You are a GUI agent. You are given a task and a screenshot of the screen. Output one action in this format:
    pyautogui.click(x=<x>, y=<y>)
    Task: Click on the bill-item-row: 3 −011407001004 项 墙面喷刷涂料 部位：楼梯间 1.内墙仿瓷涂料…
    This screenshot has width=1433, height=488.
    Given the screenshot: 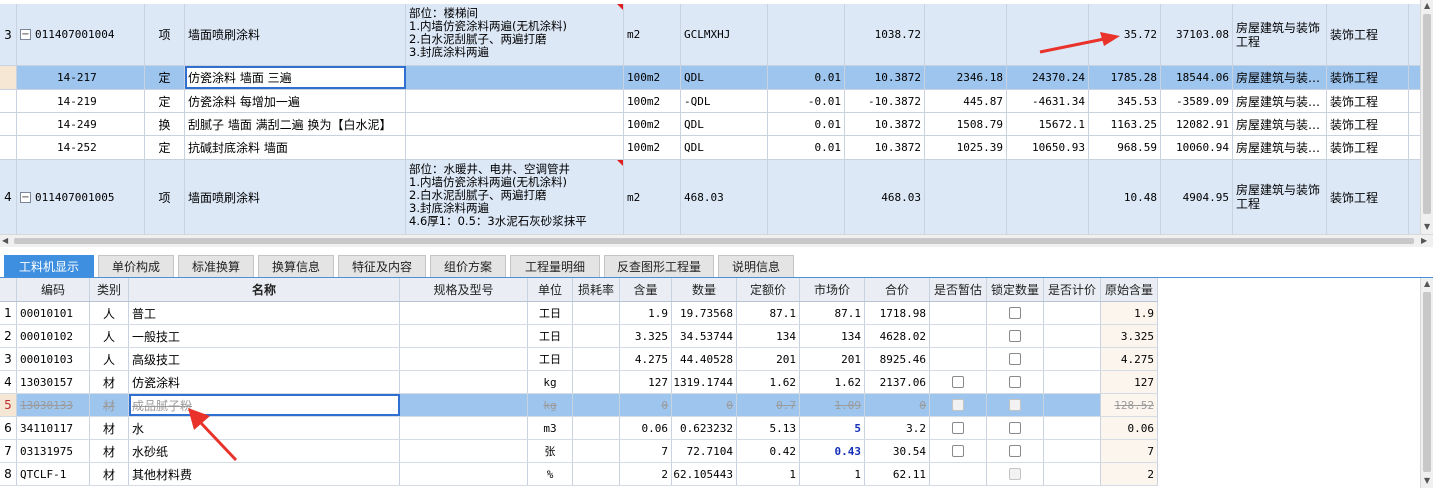 What is the action you would take?
    pyautogui.click(x=710, y=35)
    